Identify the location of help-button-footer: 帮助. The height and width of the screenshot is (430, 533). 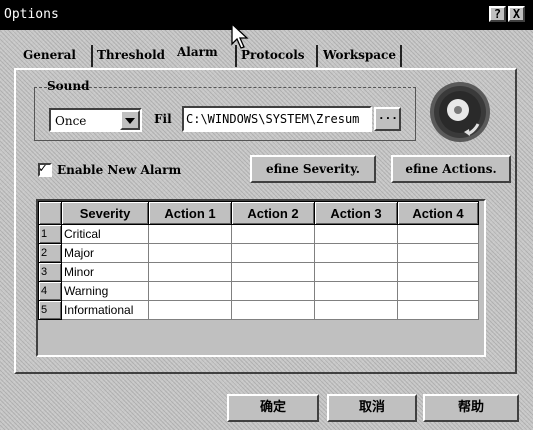
(471, 408).